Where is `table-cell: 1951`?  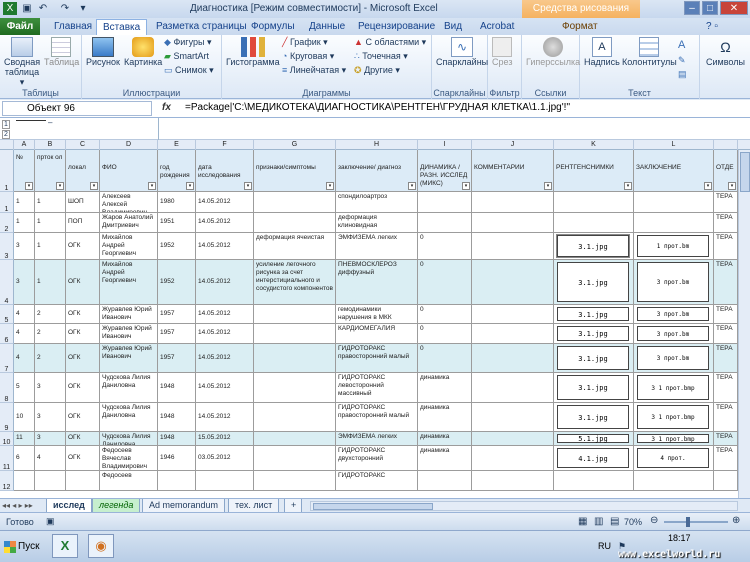
table-cell: 1951 is located at coordinates (177, 223).